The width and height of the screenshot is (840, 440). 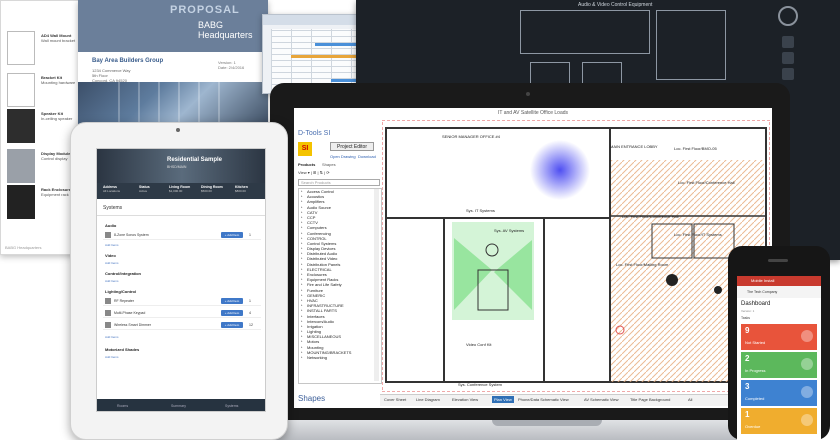 I want to click on label-it-systems: Sys. IT Systems, so click(x=480, y=210).